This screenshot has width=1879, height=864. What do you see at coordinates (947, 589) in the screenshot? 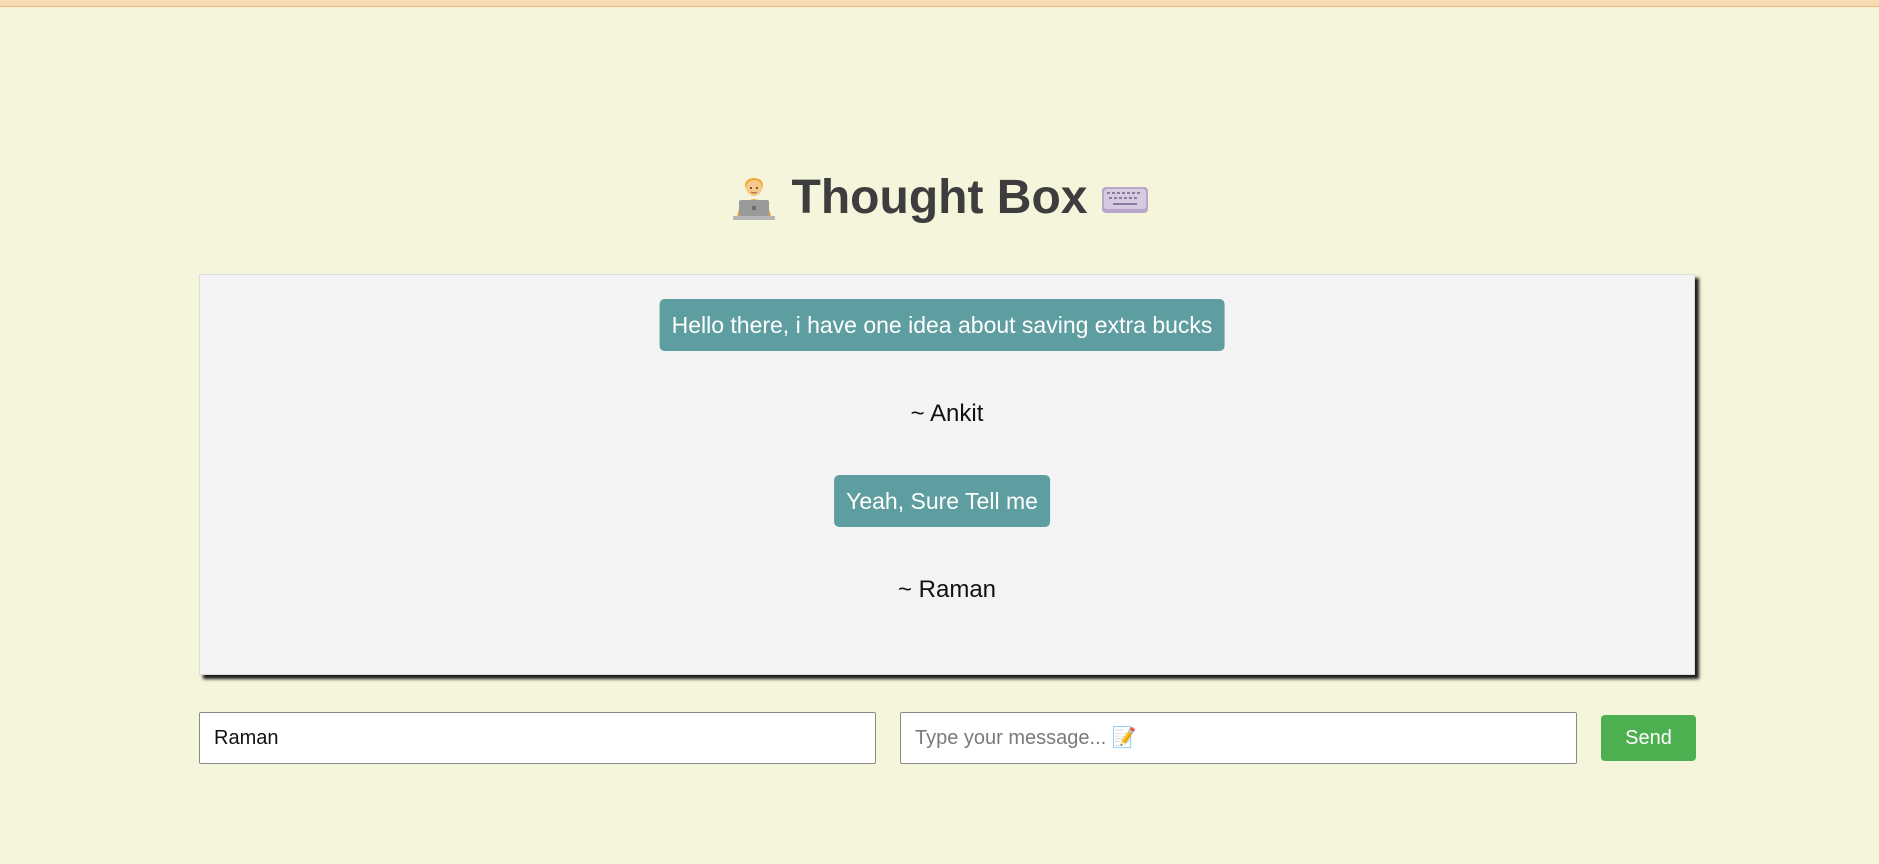
I see `message-author: ~ Raman` at bounding box center [947, 589].